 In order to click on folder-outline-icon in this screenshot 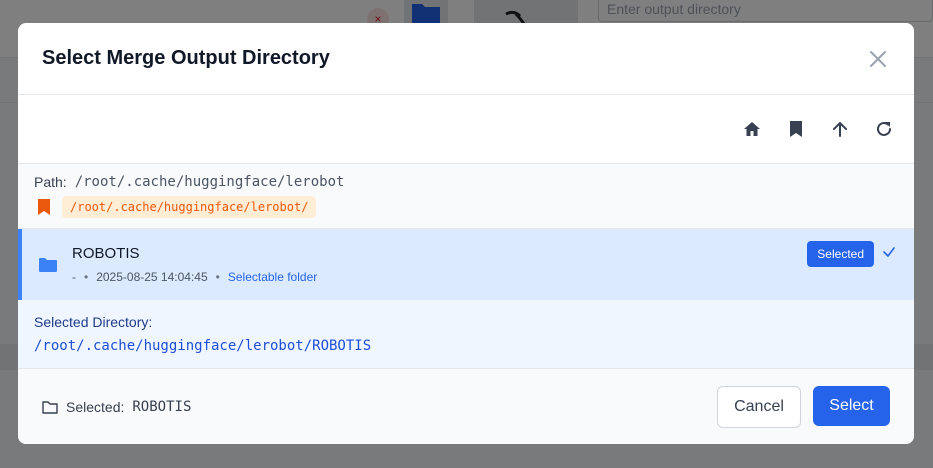, I will do `click(50, 407)`.